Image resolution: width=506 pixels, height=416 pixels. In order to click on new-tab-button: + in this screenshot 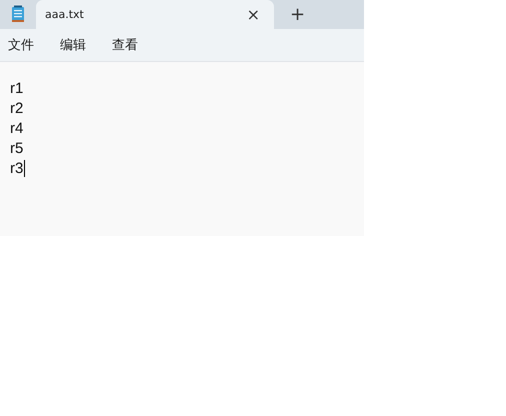, I will do `click(298, 15)`.